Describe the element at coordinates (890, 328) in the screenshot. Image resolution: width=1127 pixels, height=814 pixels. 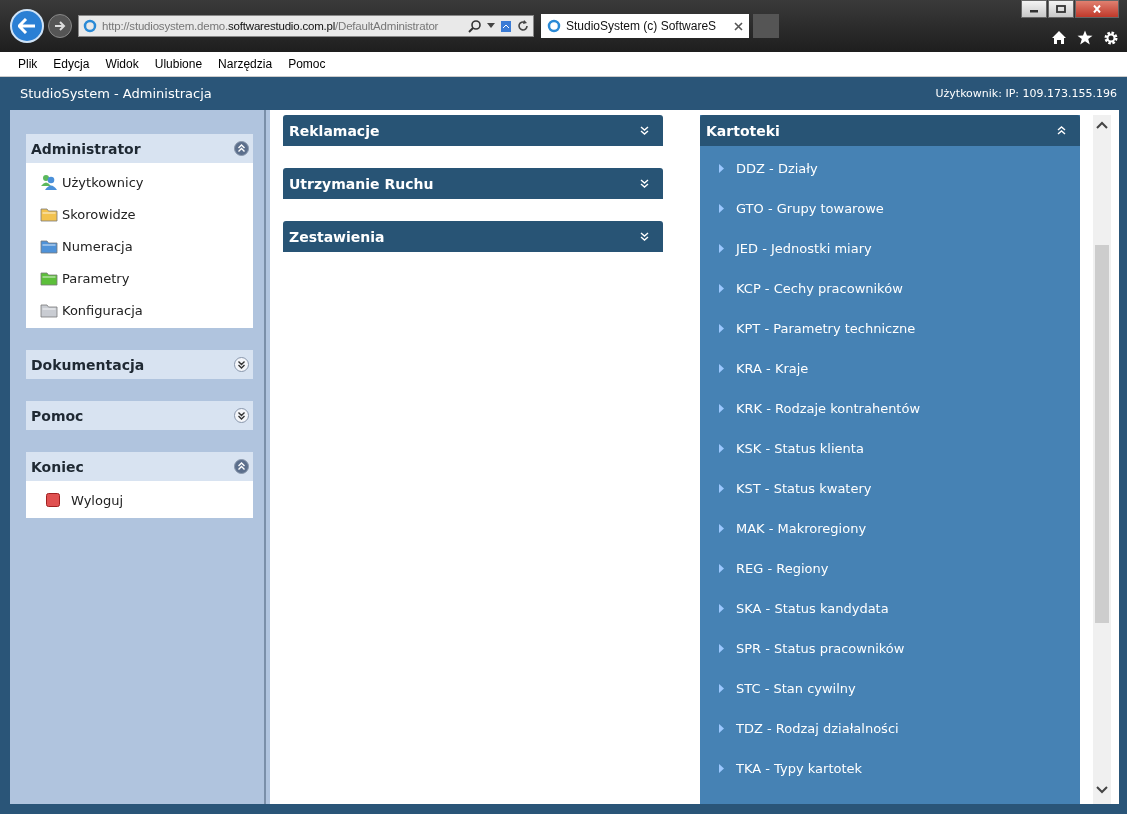
I see `catalog-link: KPT - Parametry techniczne` at that location.